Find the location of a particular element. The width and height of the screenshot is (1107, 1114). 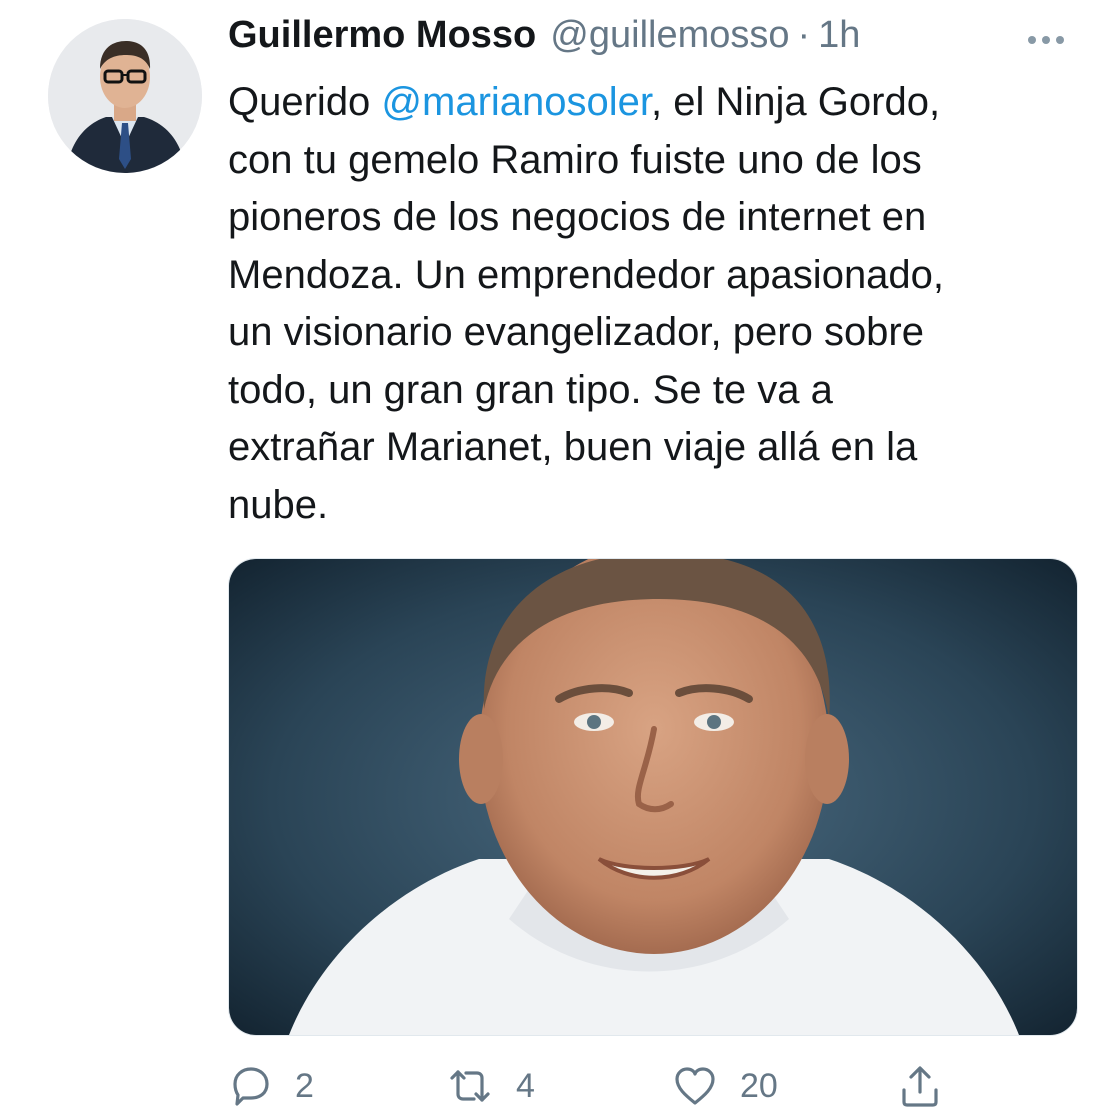

share-button is located at coordinates (920, 1086).